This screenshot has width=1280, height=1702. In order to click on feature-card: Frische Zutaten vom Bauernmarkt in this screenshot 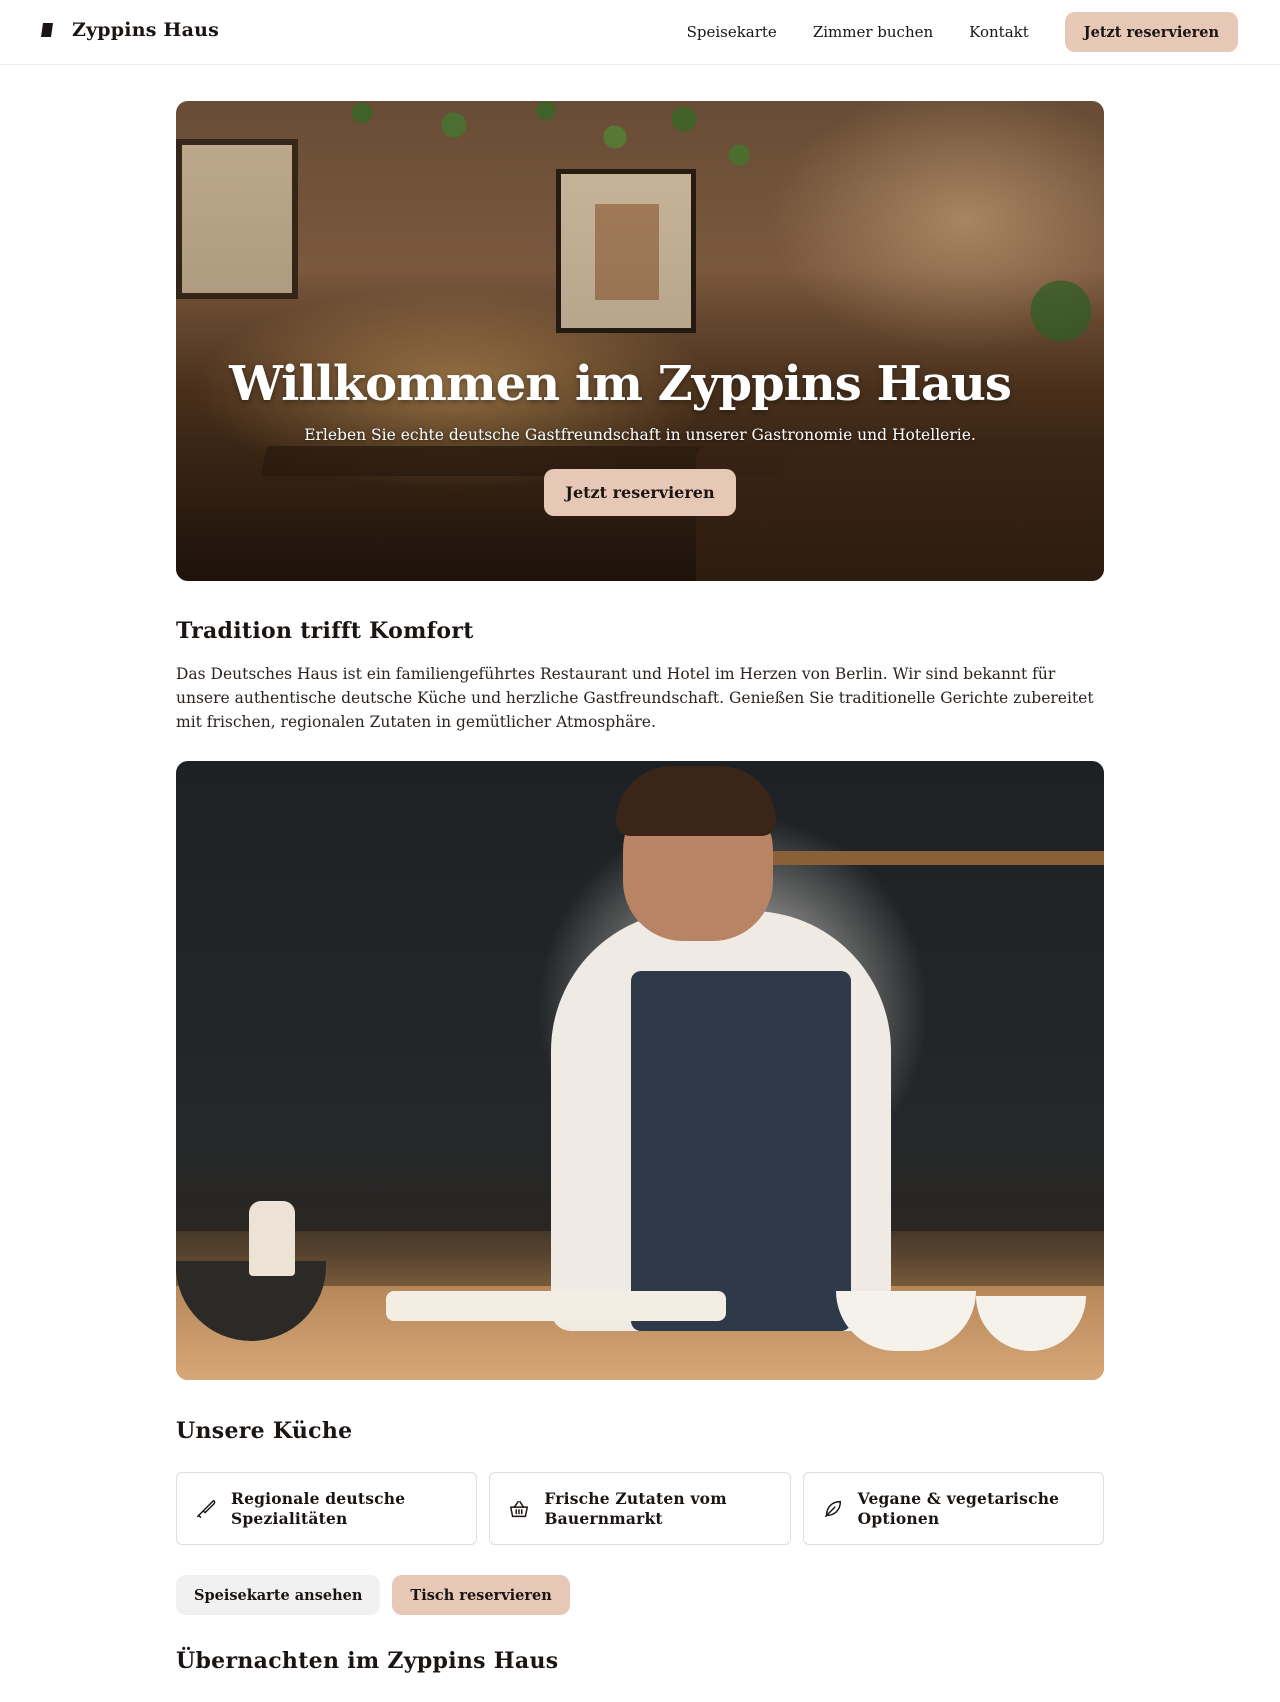, I will do `click(640, 1508)`.